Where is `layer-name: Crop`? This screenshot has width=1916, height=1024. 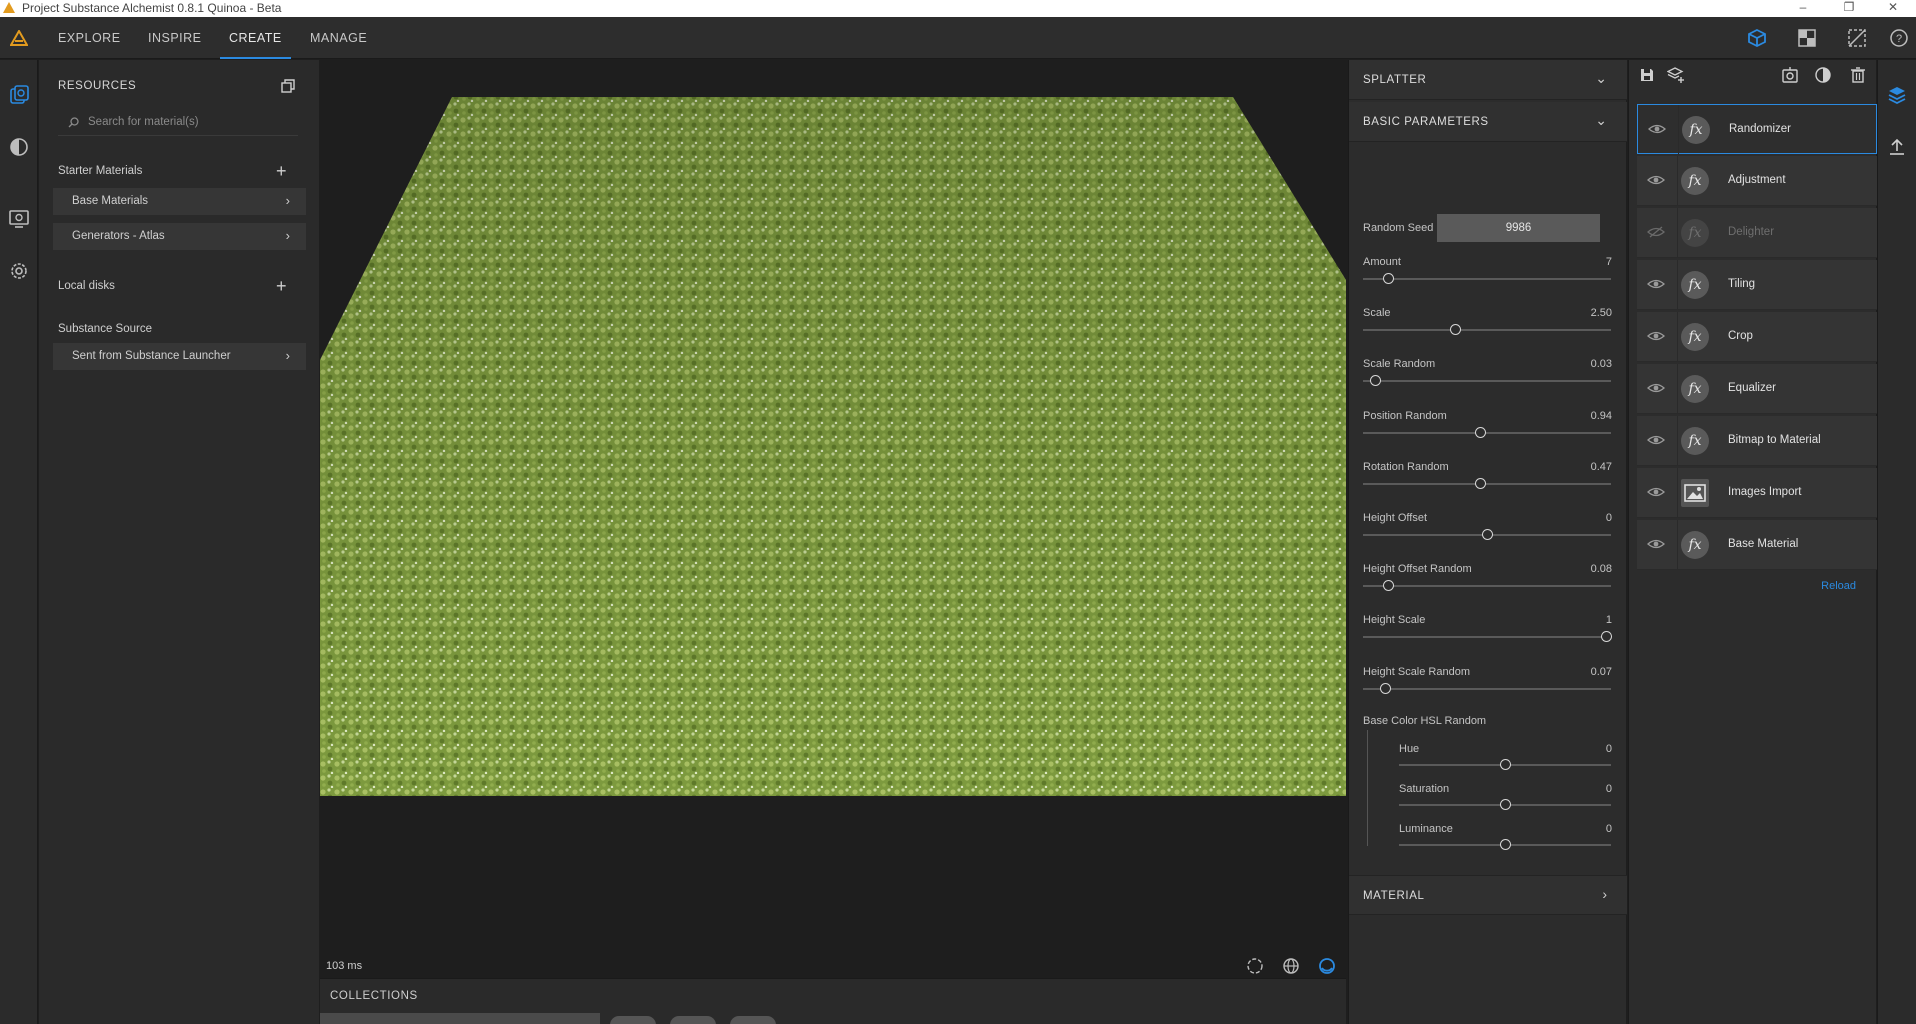
layer-name: Crop is located at coordinates (1740, 336).